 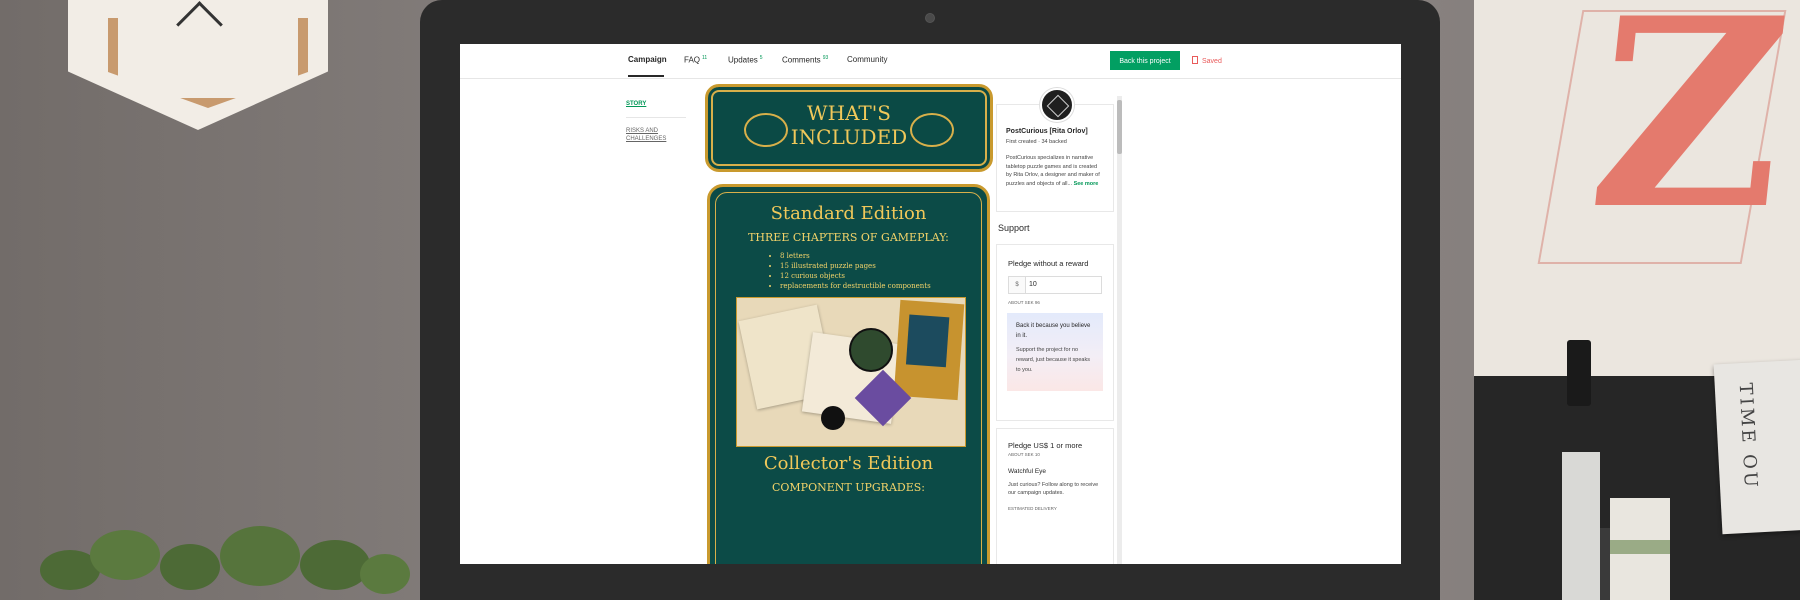 I want to click on creator-name: PostCurious [Rita Orlov], so click(x=1047, y=131).